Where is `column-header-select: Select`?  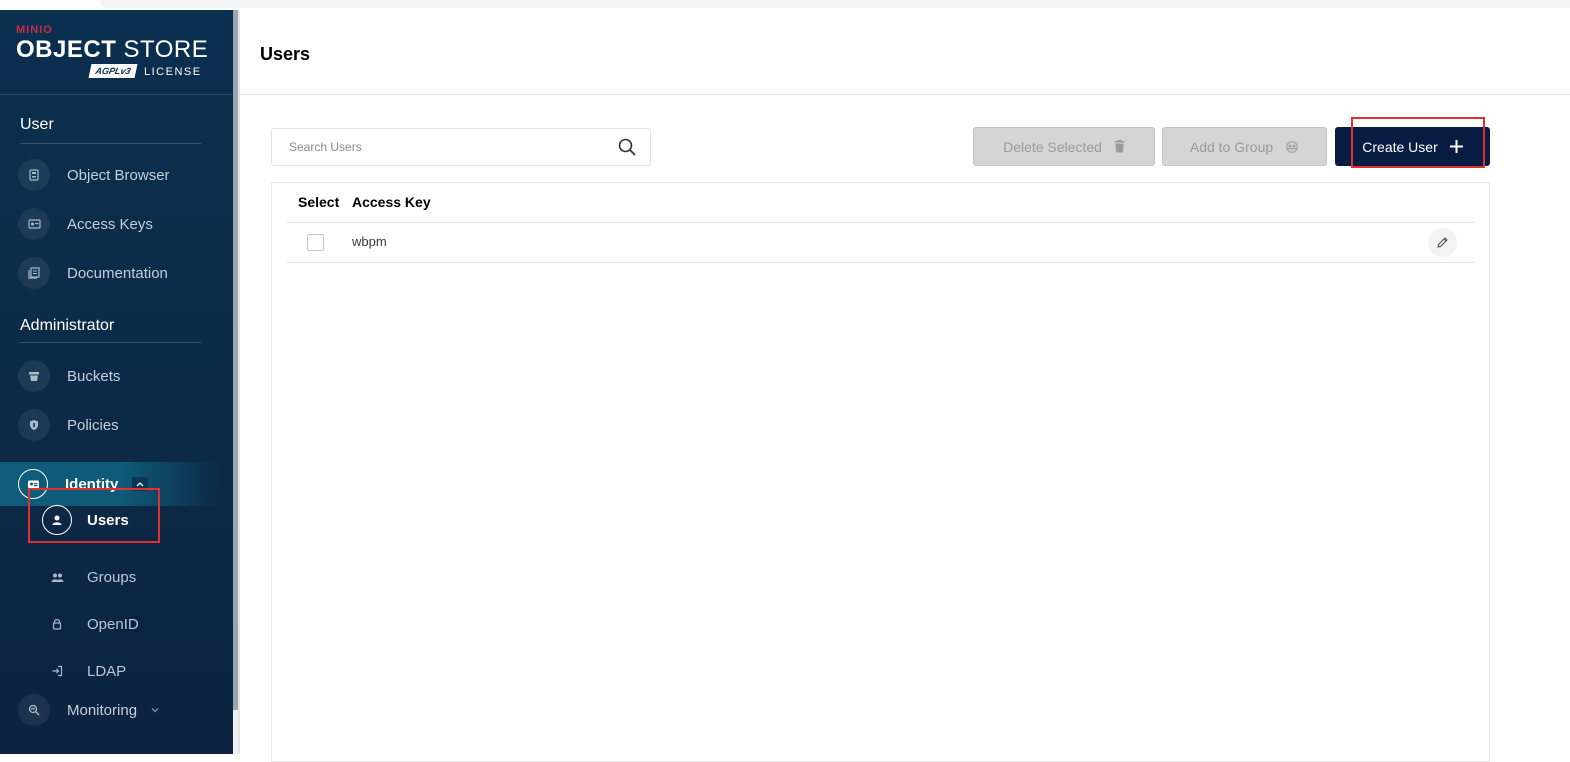 column-header-select: Select is located at coordinates (318, 202).